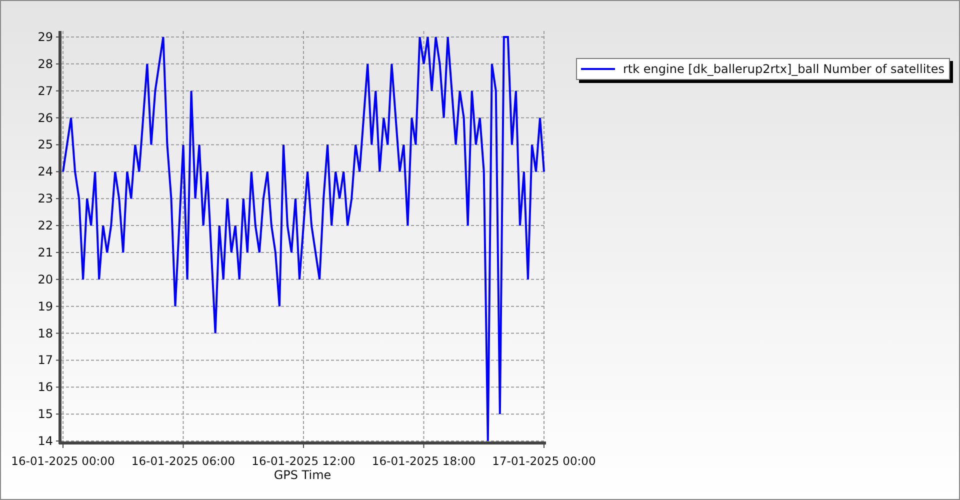  I want to click on x-tick-label: 17-01-2025 00:00, so click(544, 461).